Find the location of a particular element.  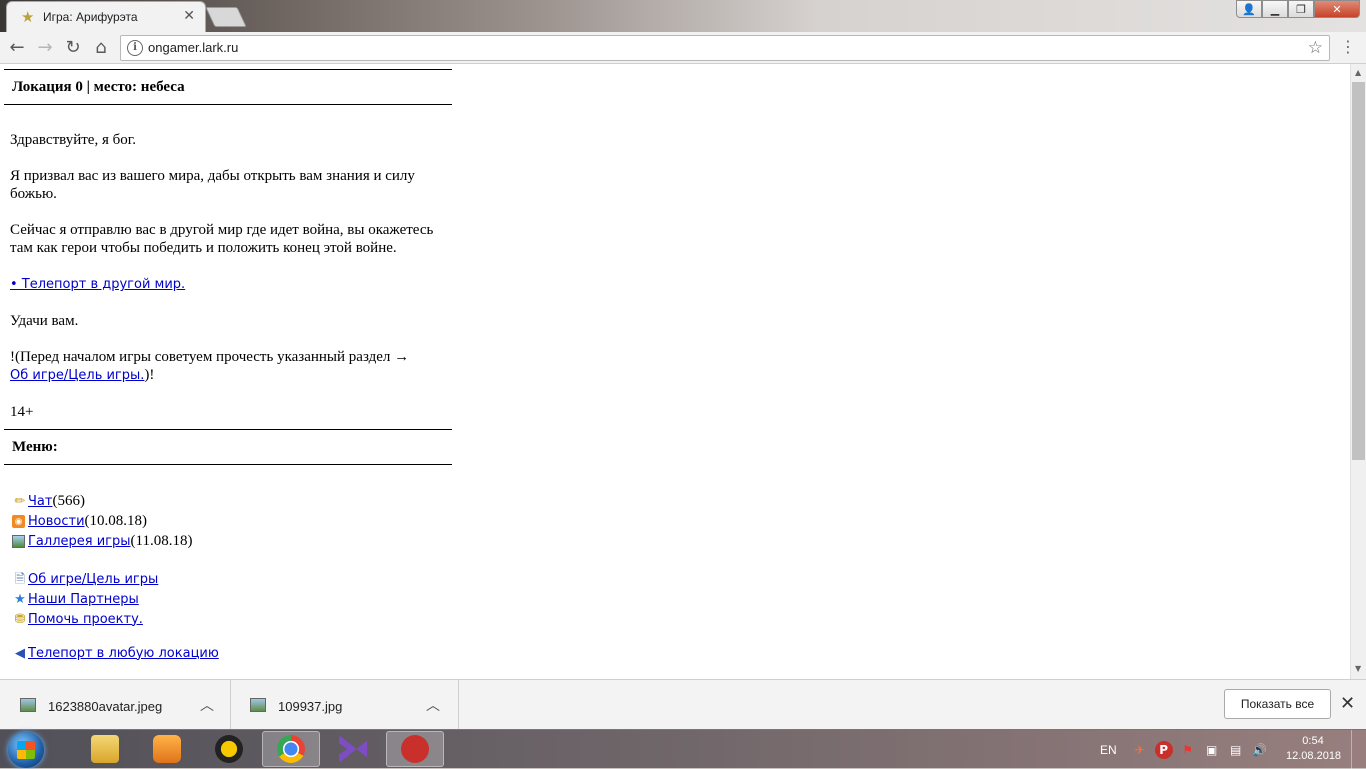

clock-date: 12.08.2018 is located at coordinates (1314, 756).